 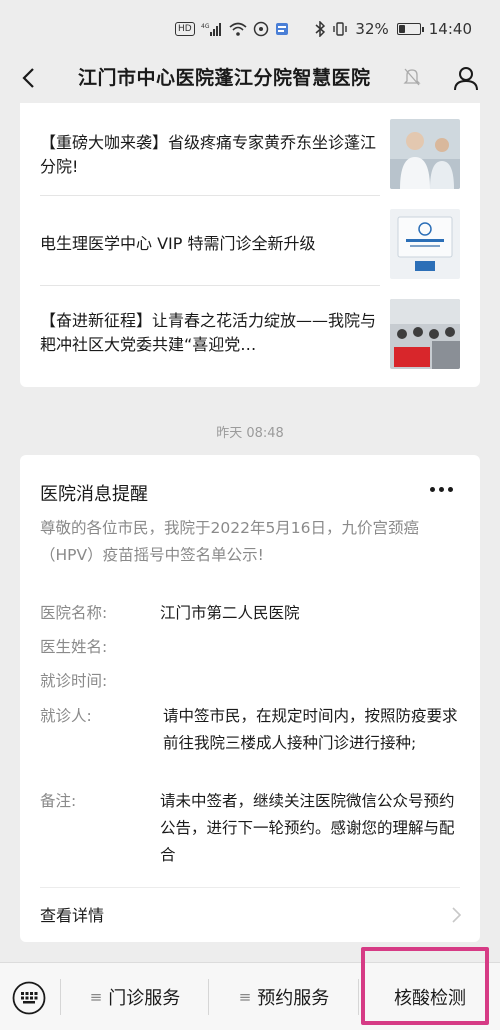 I want to click on svg-text: 4G, so click(x=205, y=26).